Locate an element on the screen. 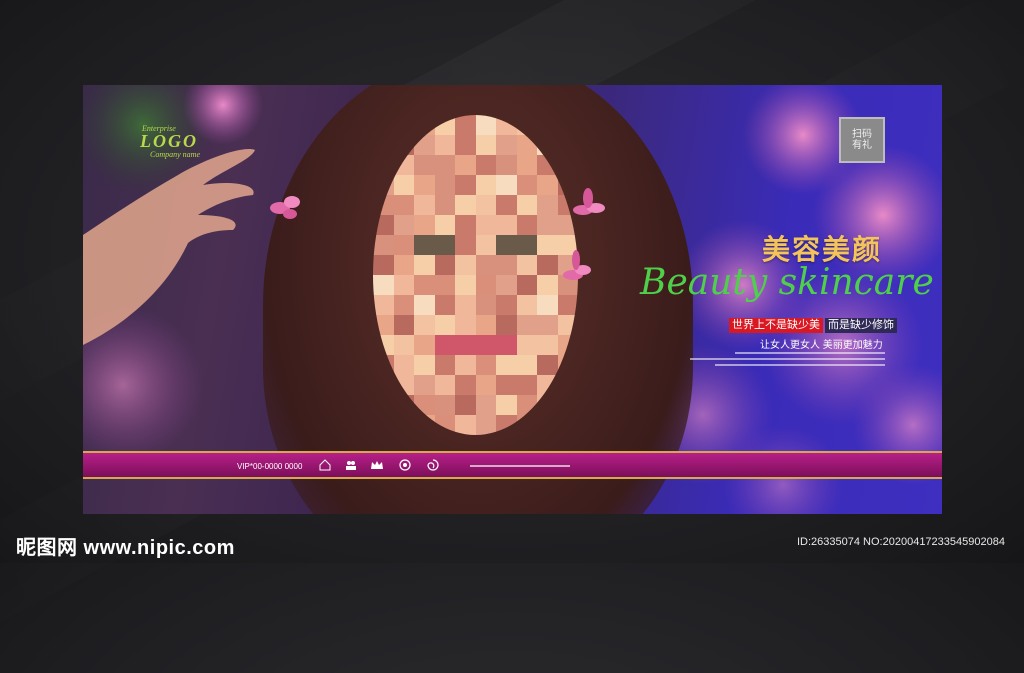 This screenshot has width=1024, height=673. brand-logo: Enterprise LOGO Company name is located at coordinates (195, 142).